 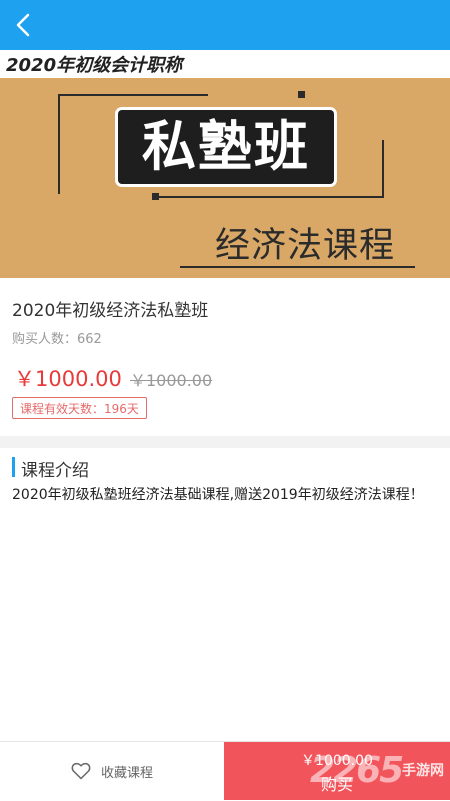 What do you see at coordinates (55, 471) in the screenshot?
I see `intro-heading: 课程介绍` at bounding box center [55, 471].